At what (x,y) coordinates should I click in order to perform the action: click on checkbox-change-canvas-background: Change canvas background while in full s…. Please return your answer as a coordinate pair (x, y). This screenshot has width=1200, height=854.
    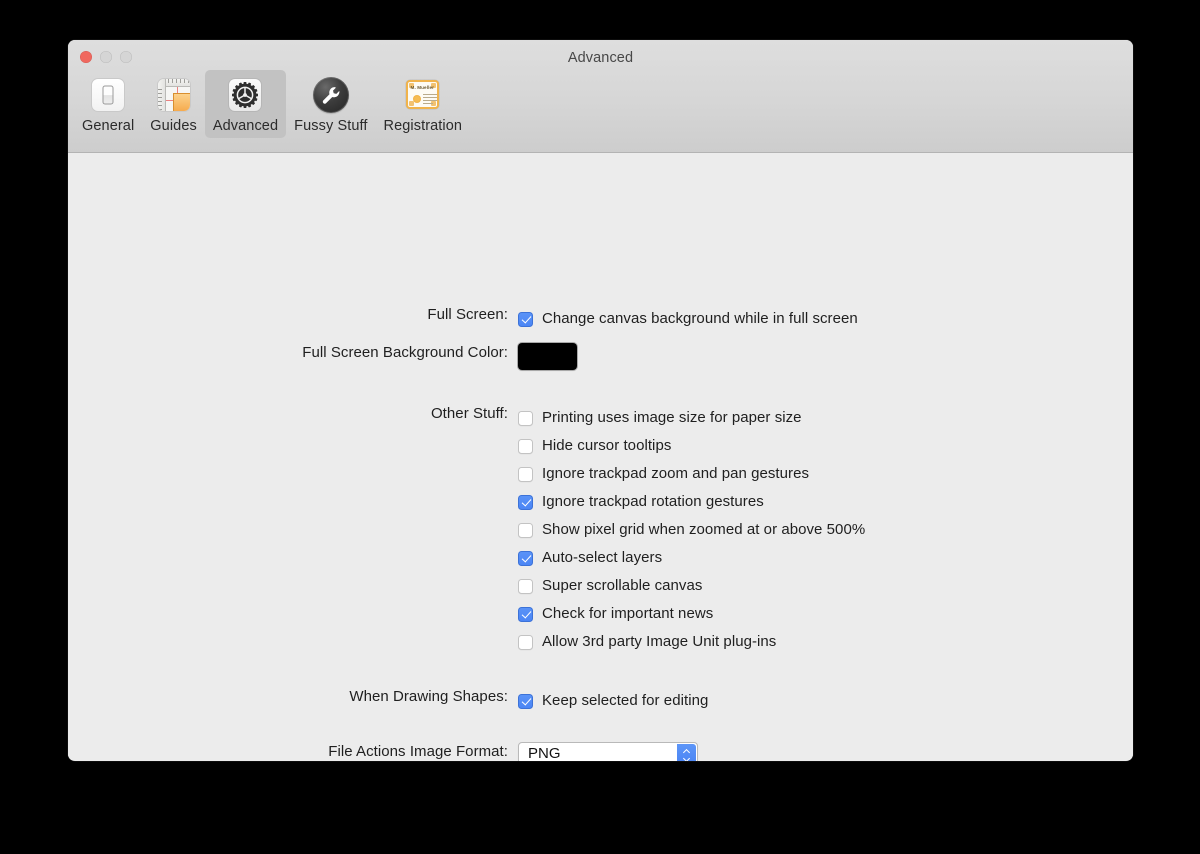
    Looking at the image, I should click on (688, 319).